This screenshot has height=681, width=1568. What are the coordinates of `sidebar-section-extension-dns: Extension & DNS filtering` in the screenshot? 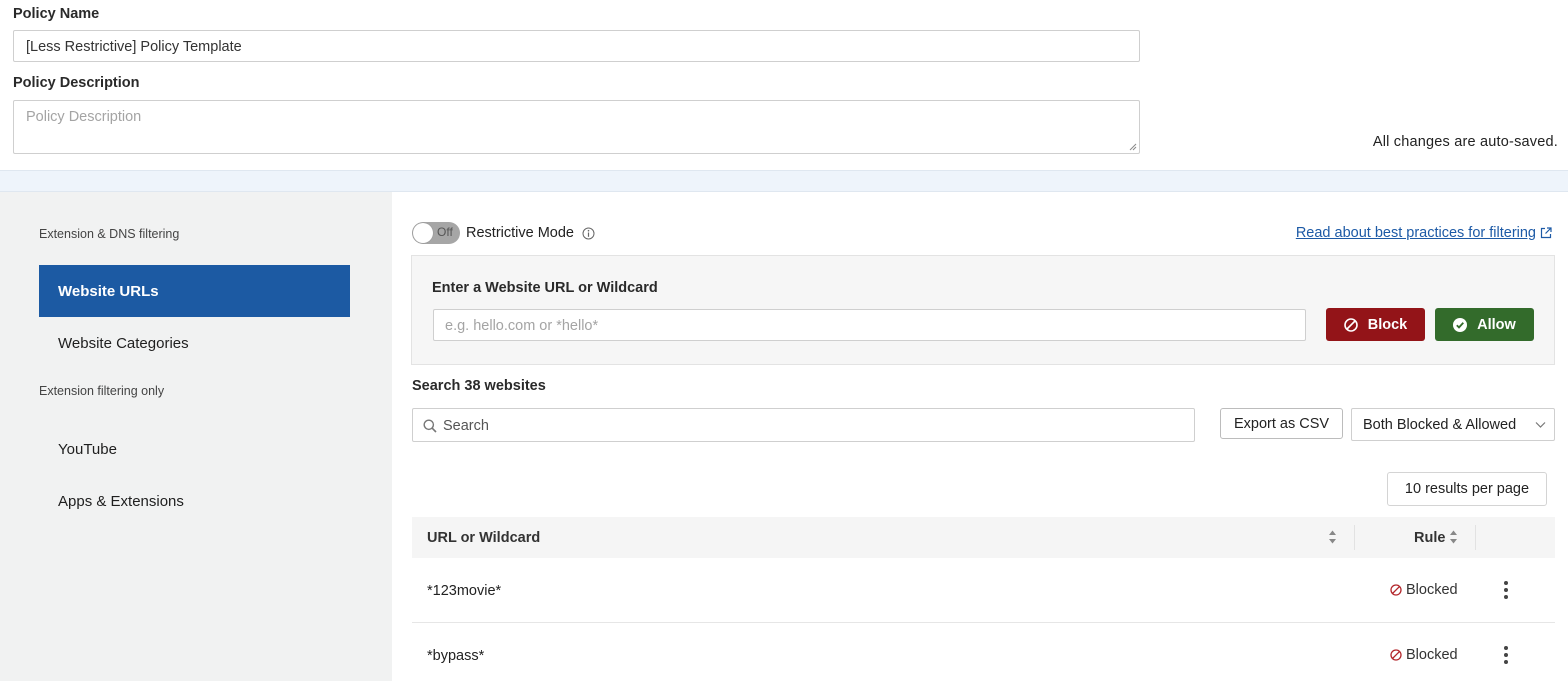 It's located at (109, 234).